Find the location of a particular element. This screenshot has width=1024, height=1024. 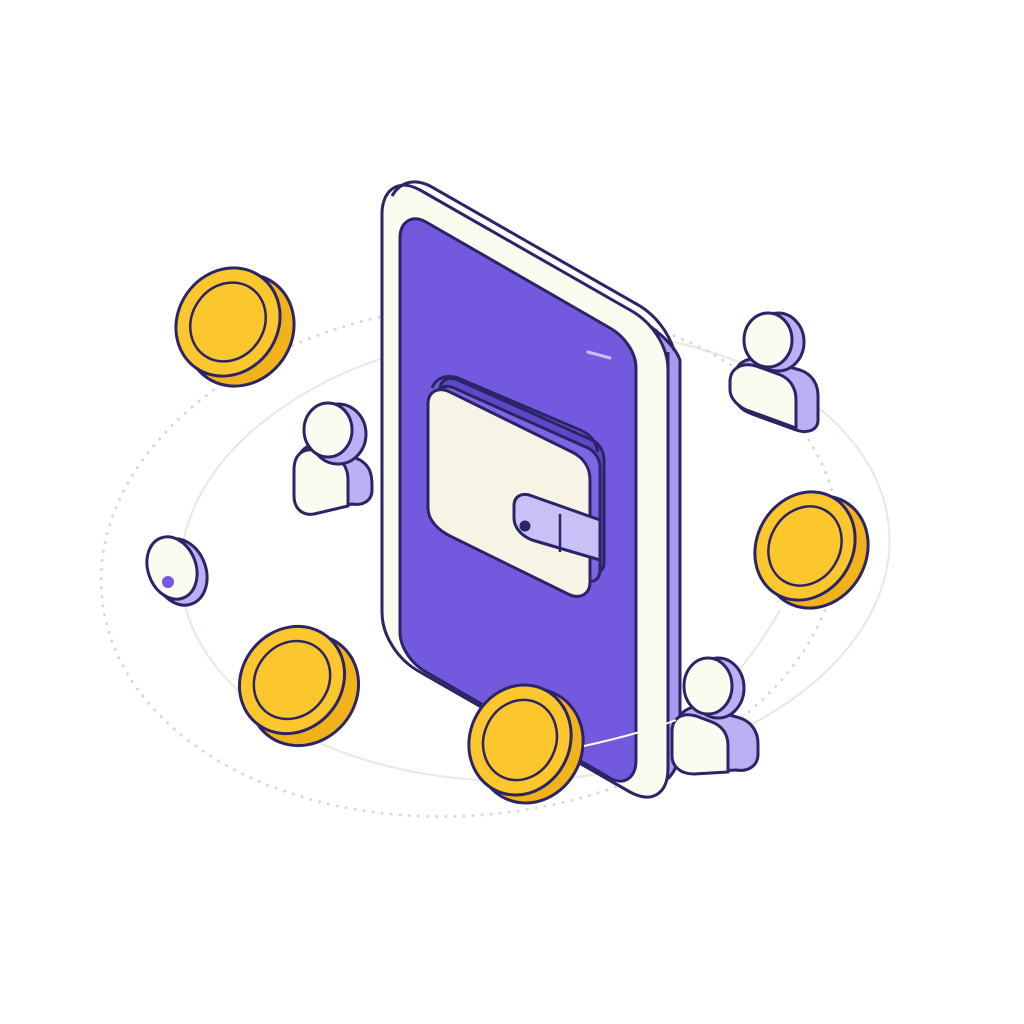

coin-top-left is located at coordinates (235, 327).